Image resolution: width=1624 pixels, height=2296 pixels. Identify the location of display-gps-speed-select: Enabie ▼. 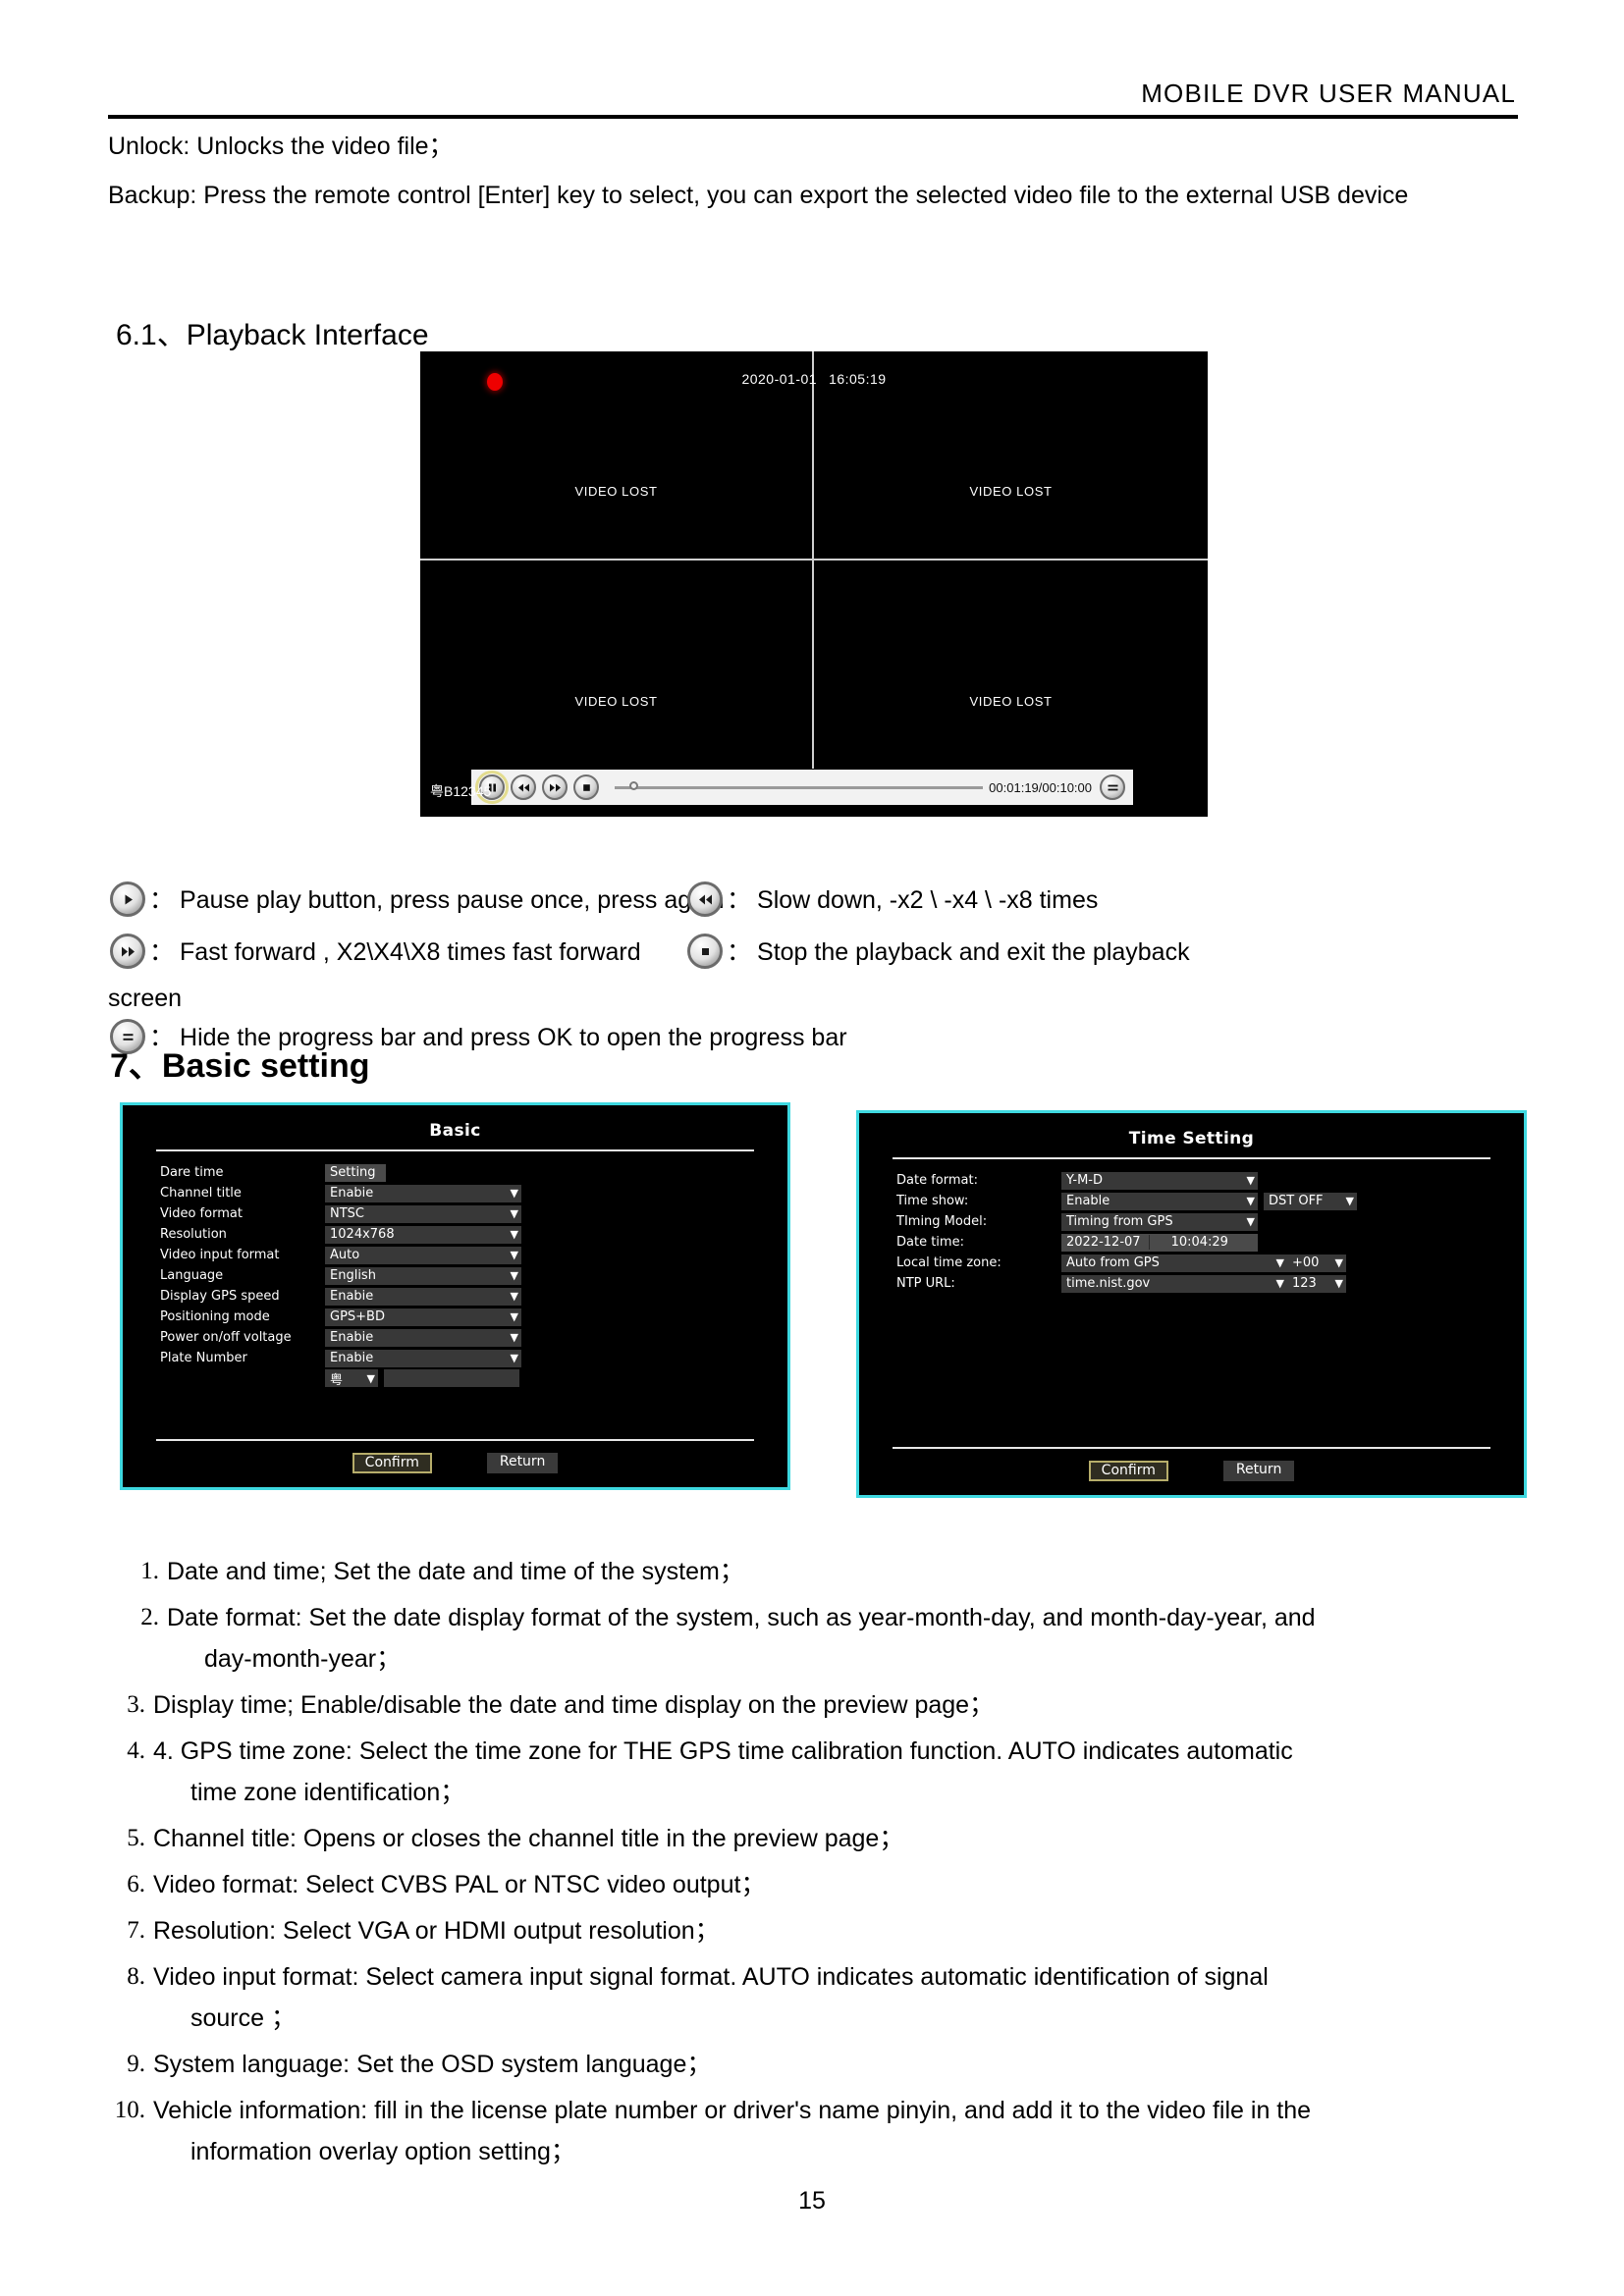
(423, 1297).